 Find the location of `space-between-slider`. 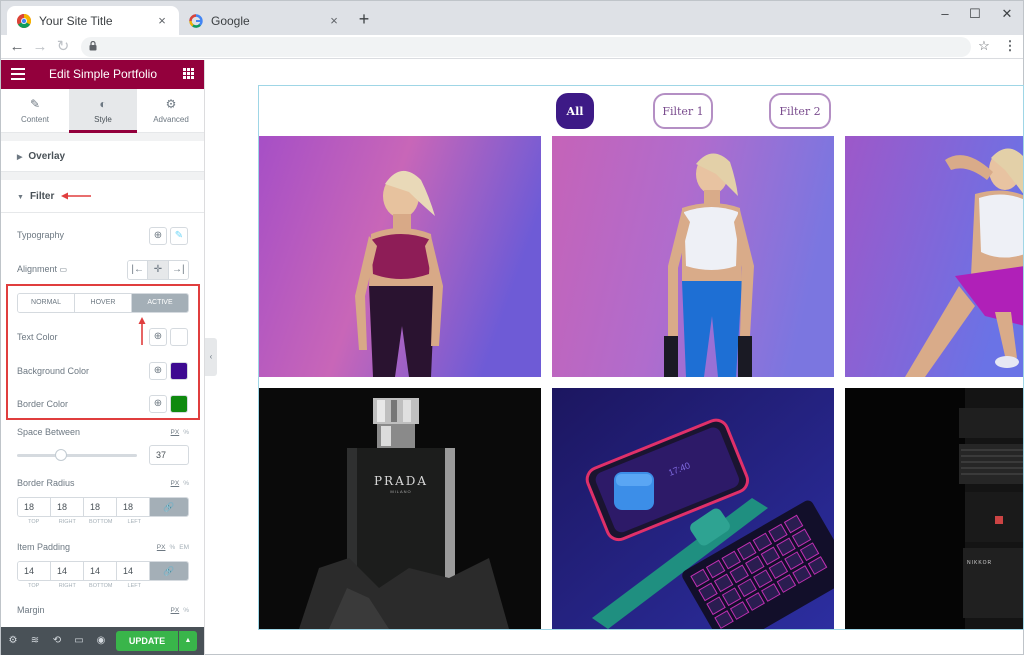

space-between-slider is located at coordinates (77, 455).